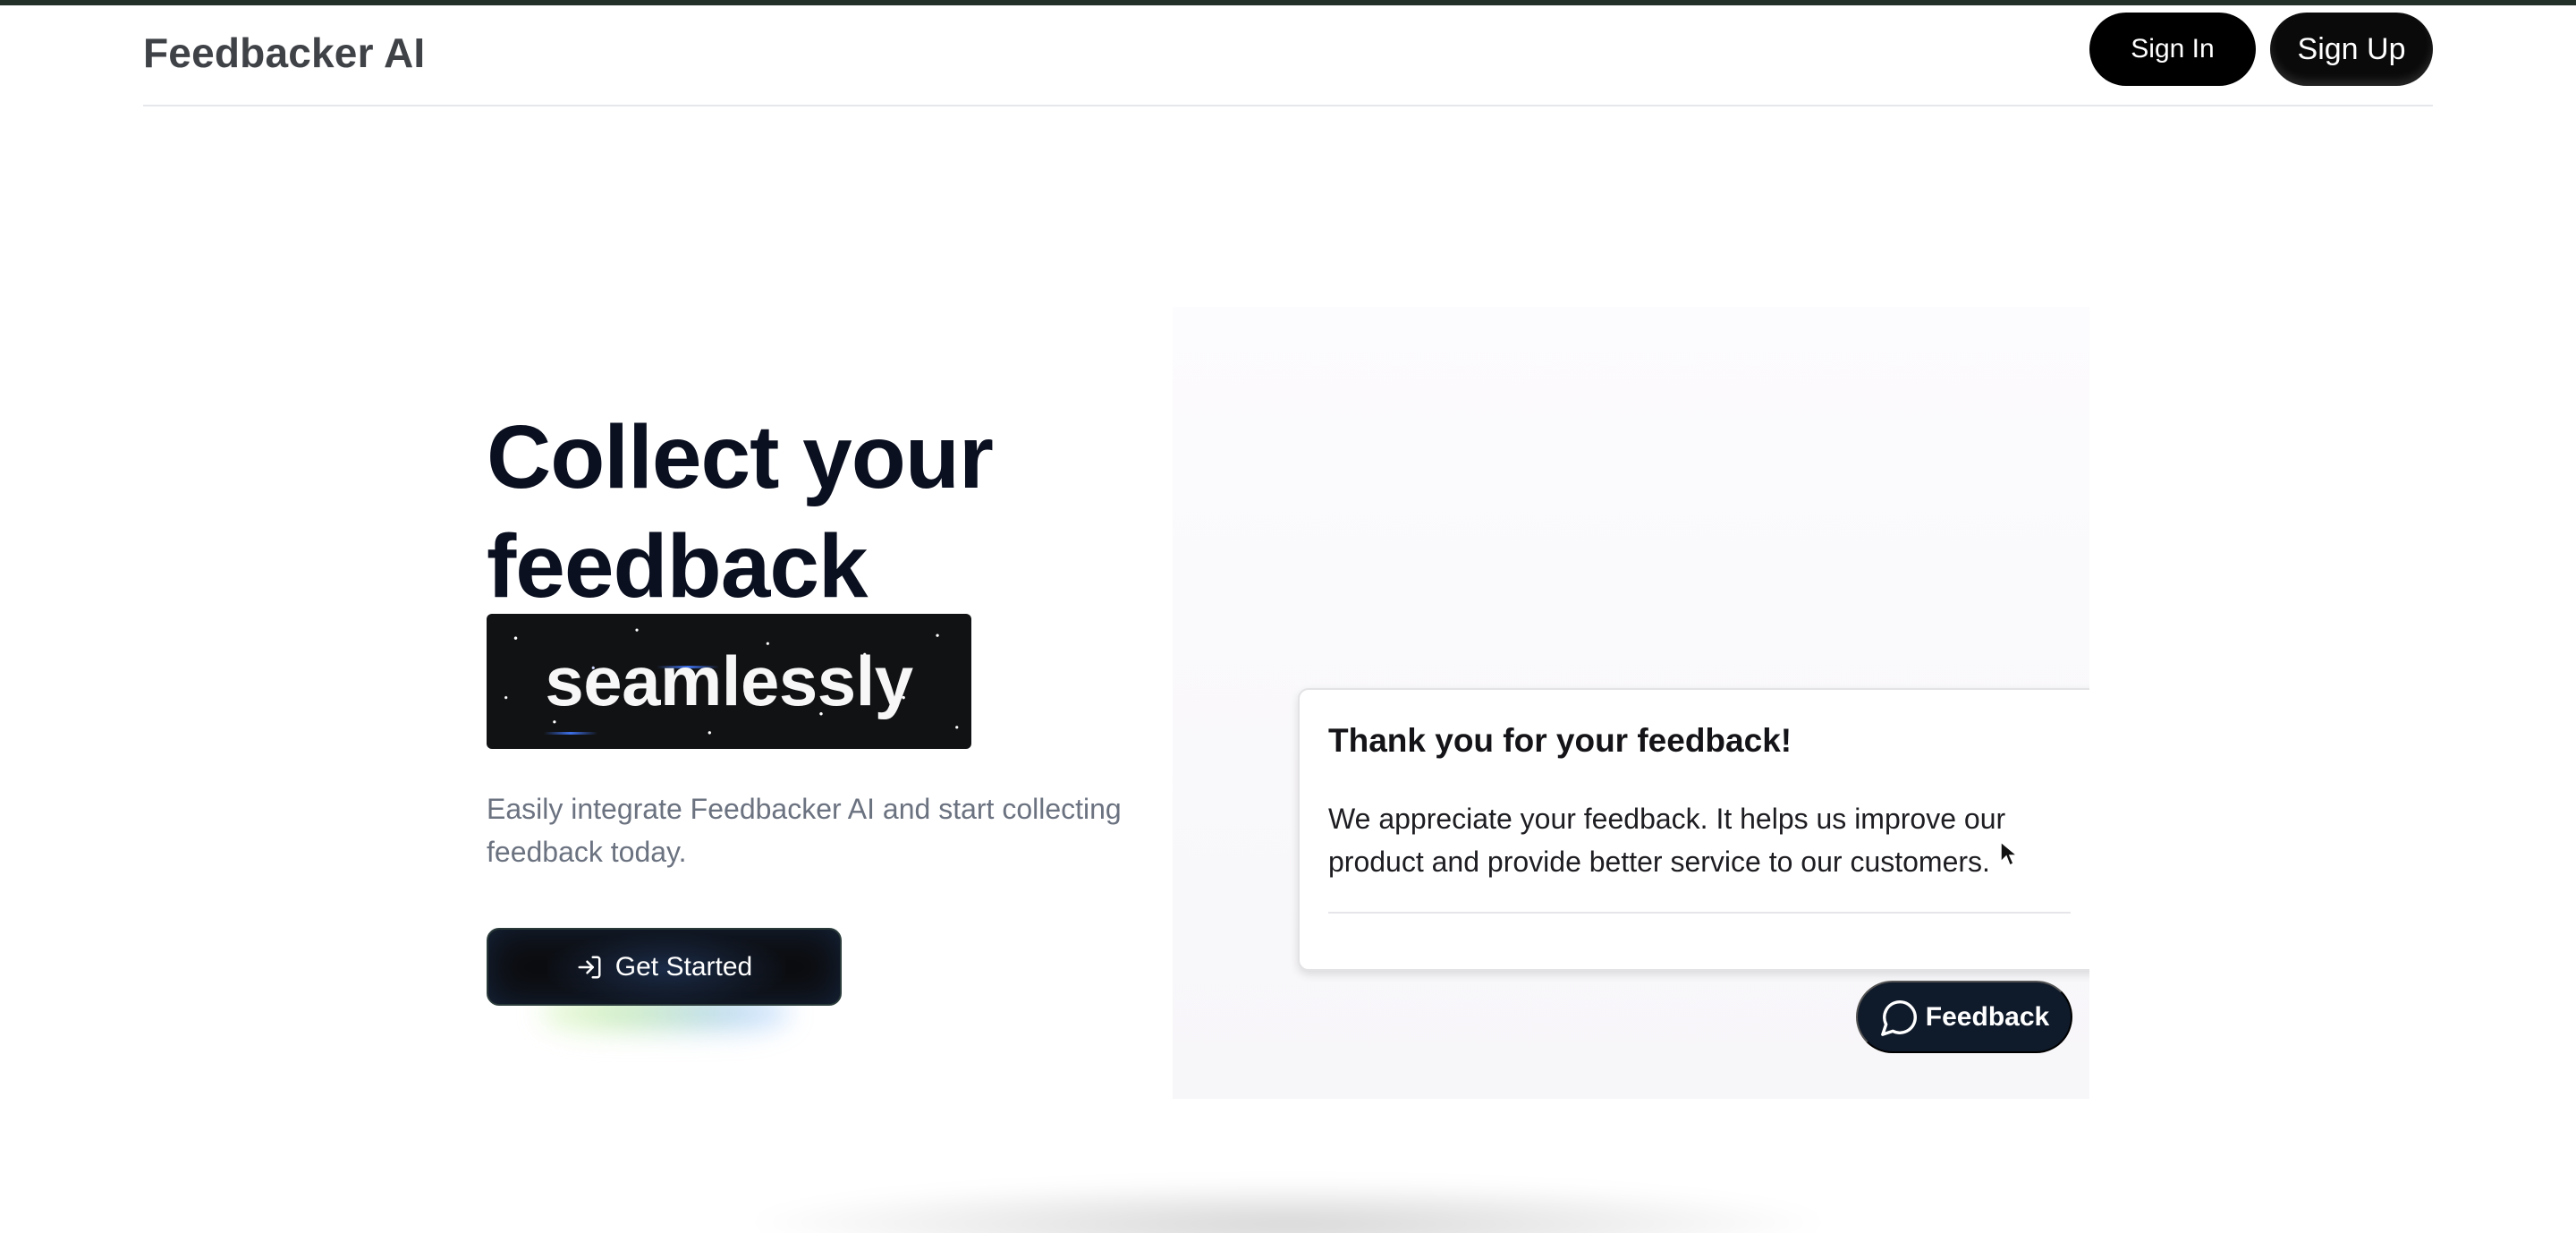 This screenshot has height=1233, width=2576. I want to click on highlight-word: seamlessly, so click(729, 681).